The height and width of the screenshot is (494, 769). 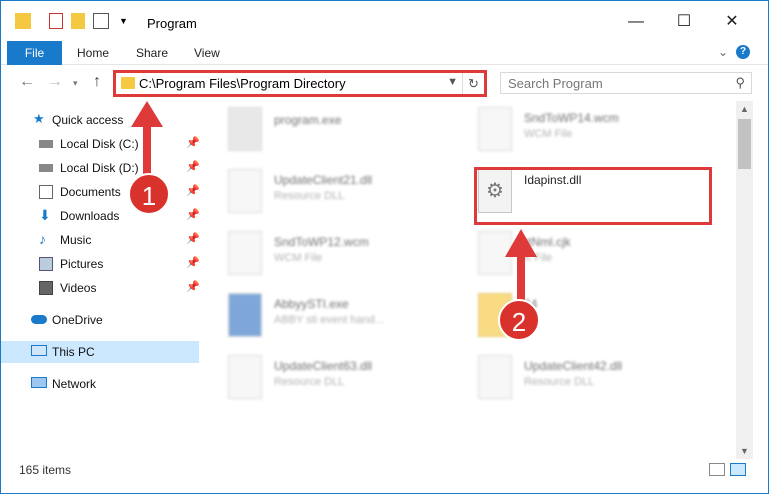 What do you see at coordinates (519, 320) in the screenshot?
I see `step-2-badge: 2` at bounding box center [519, 320].